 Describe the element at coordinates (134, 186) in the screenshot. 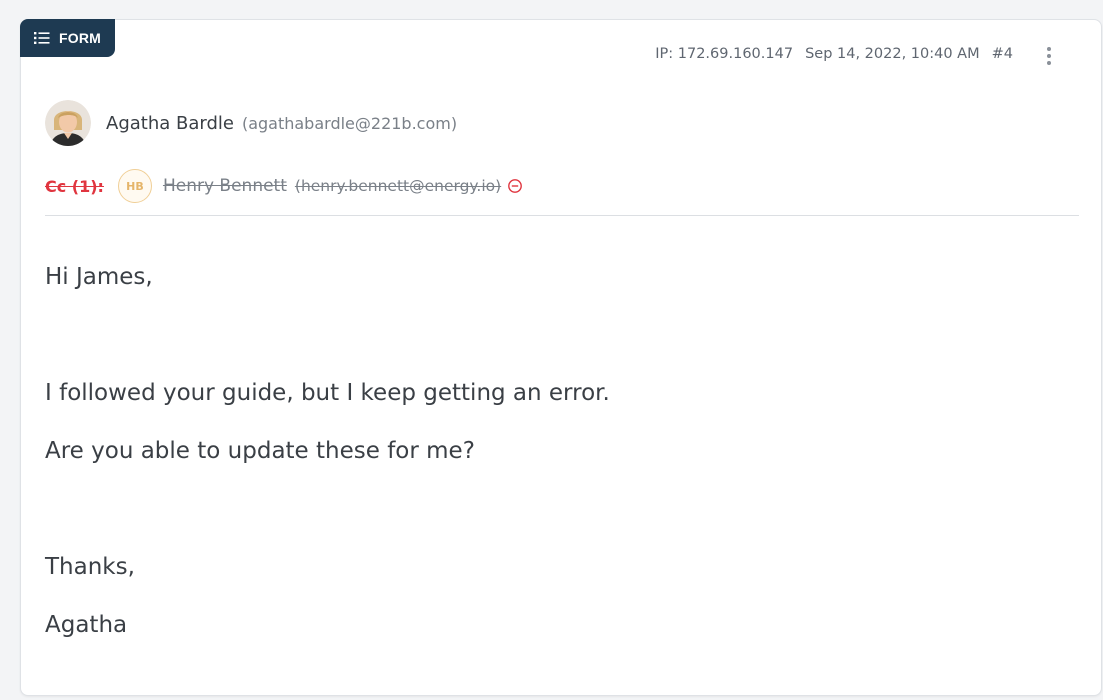

I see `cc-avatar: HB` at that location.